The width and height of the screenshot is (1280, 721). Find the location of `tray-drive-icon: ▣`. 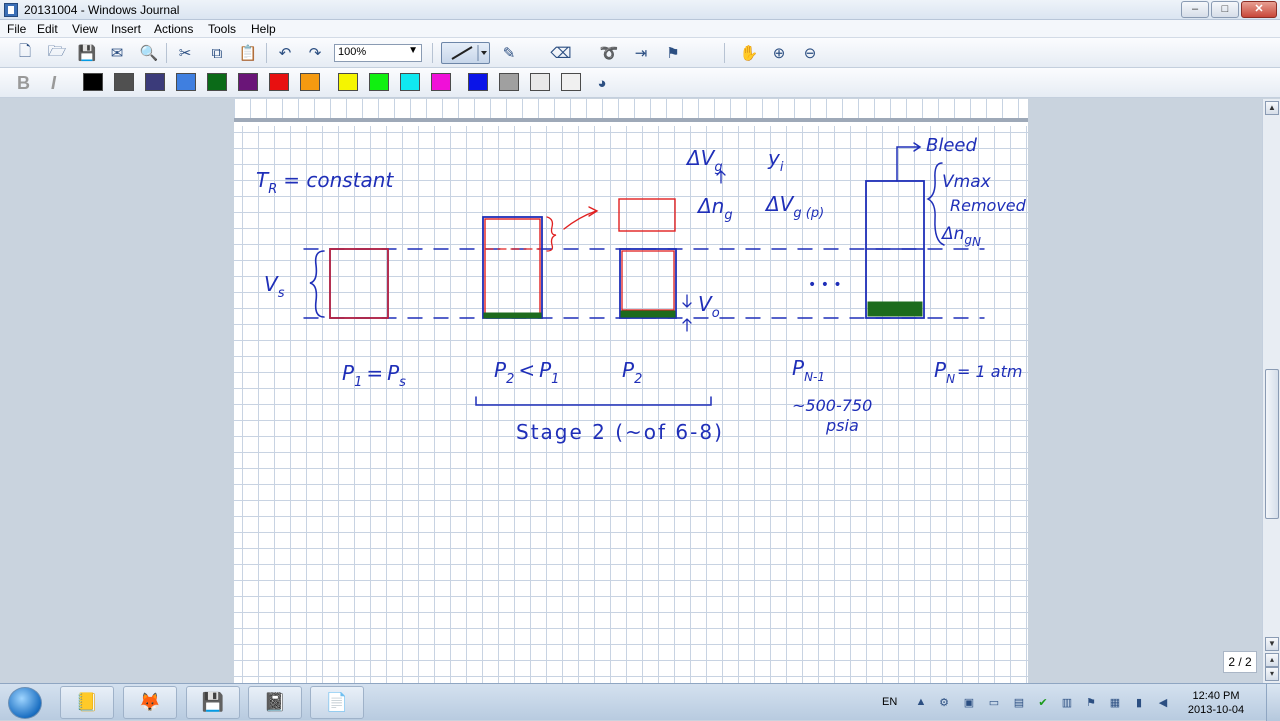

tray-drive-icon: ▣ is located at coordinates (969, 703).